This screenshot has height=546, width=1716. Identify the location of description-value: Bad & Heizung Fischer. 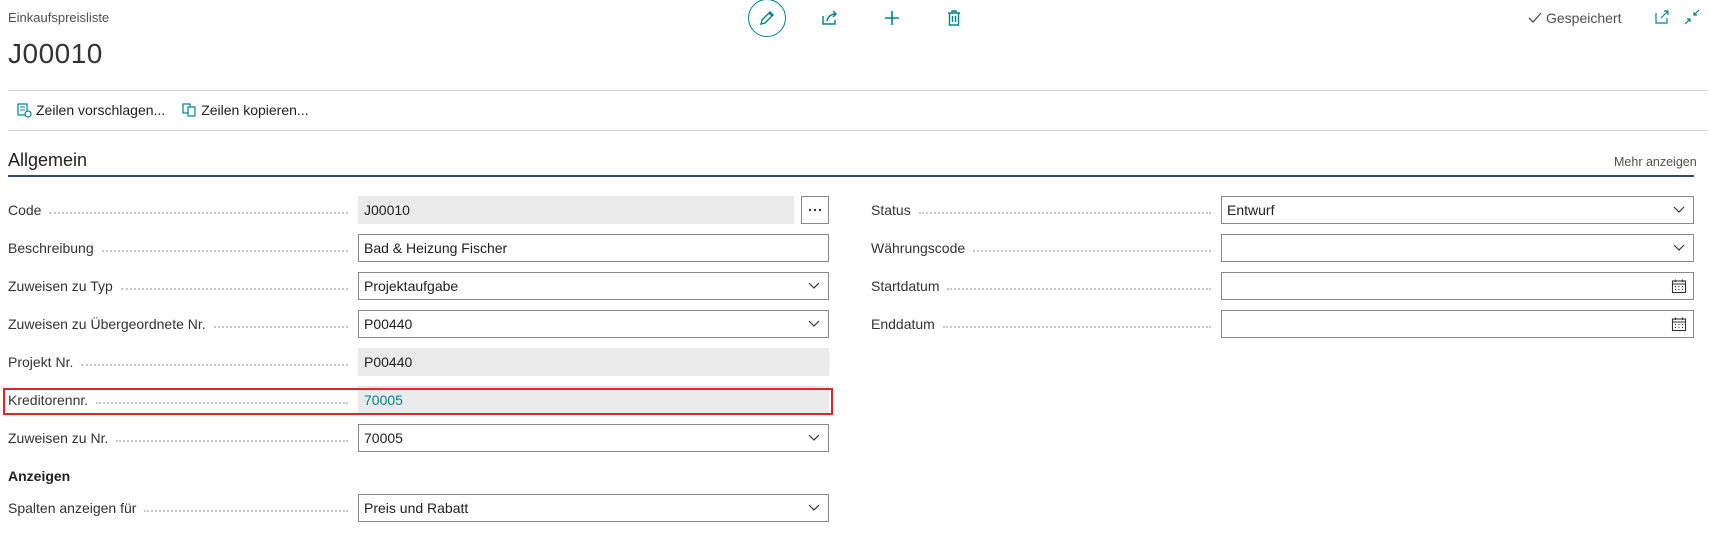
(436, 248).